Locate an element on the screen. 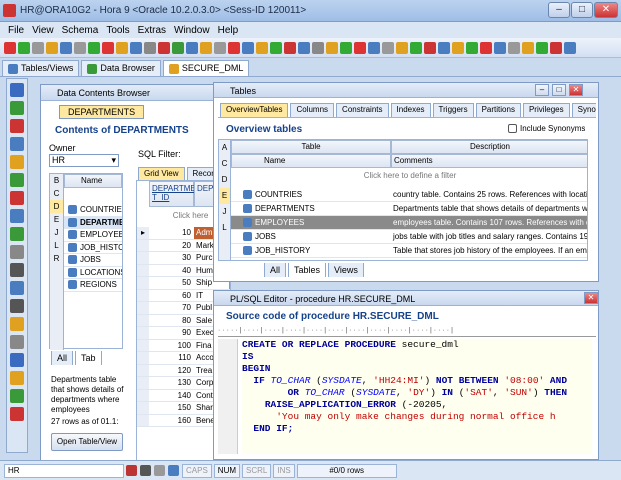 This screenshot has height=480, width=621. tables-restore-button: □ is located at coordinates (559, 90).